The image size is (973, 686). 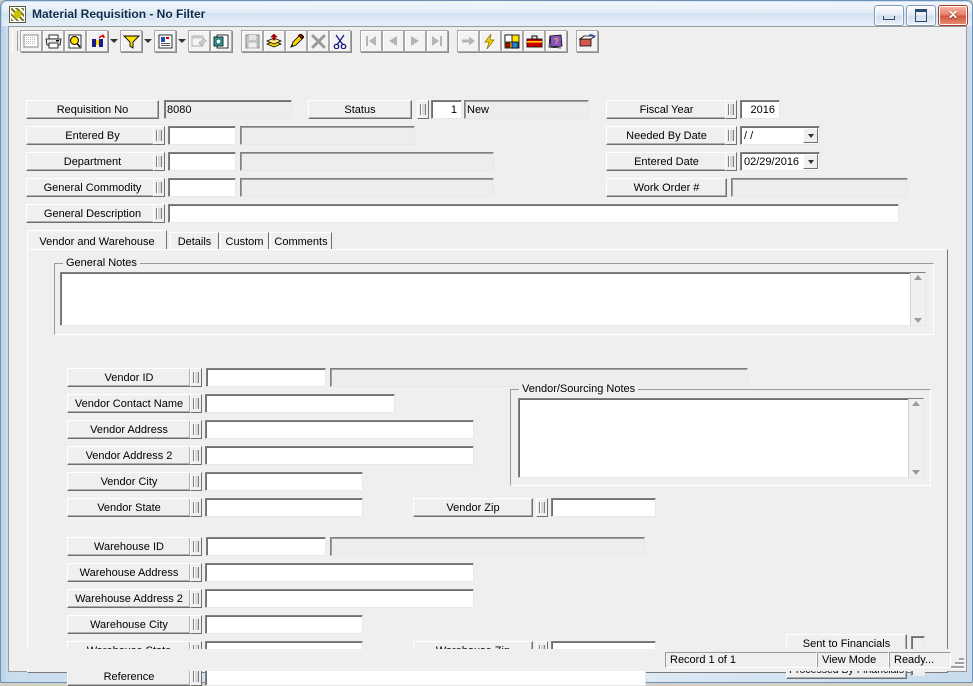 What do you see at coordinates (53, 41) in the screenshot?
I see `print-button` at bounding box center [53, 41].